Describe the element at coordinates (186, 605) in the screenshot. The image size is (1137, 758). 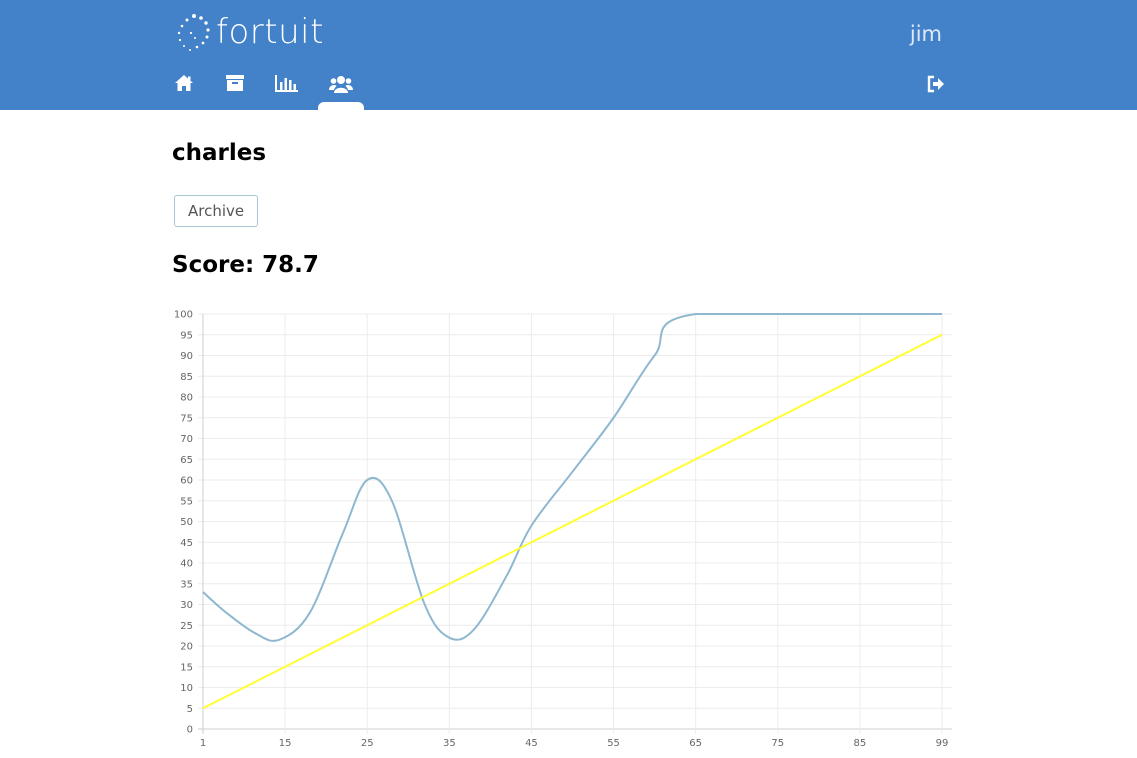
I see `y-tick-label: 30` at that location.